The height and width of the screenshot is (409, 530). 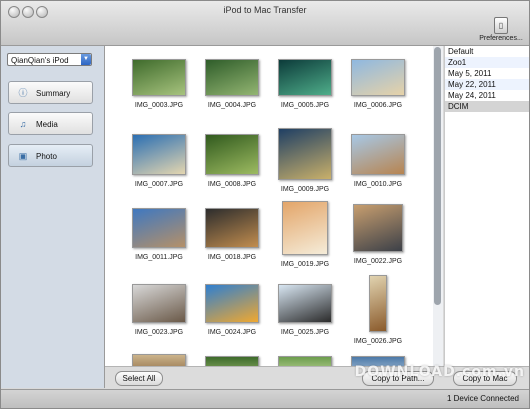 I want to click on photo-filename: IMG_0004.JPG, so click(x=232, y=105).